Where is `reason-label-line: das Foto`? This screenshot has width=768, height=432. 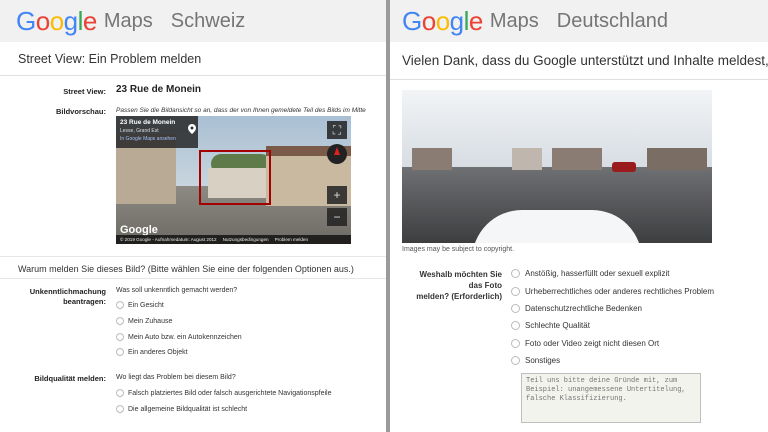 reason-label-line: das Foto is located at coordinates (485, 285).